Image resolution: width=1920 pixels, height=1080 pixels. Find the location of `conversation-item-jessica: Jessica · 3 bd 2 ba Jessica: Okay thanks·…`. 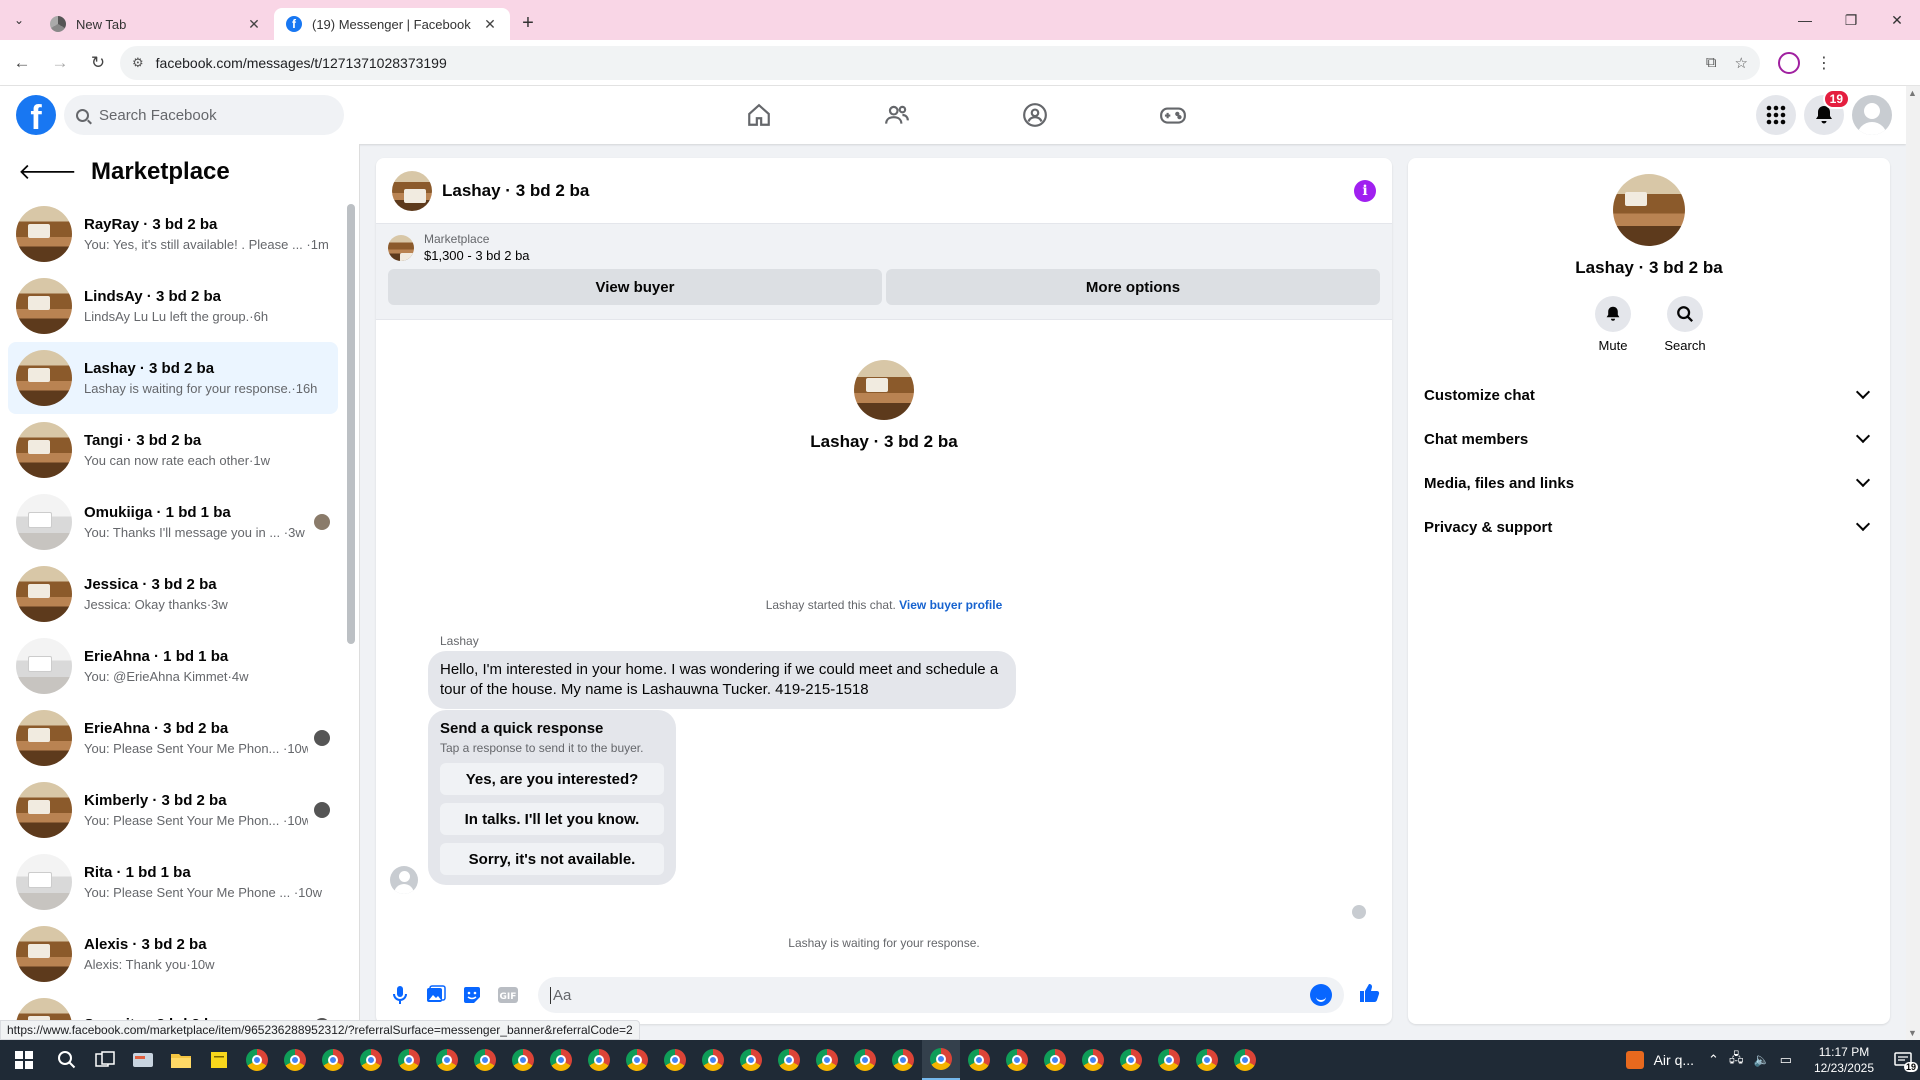

conversation-item-jessica: Jessica · 3 bd 2 ba Jessica: Okay thanks·… is located at coordinates (173, 594).